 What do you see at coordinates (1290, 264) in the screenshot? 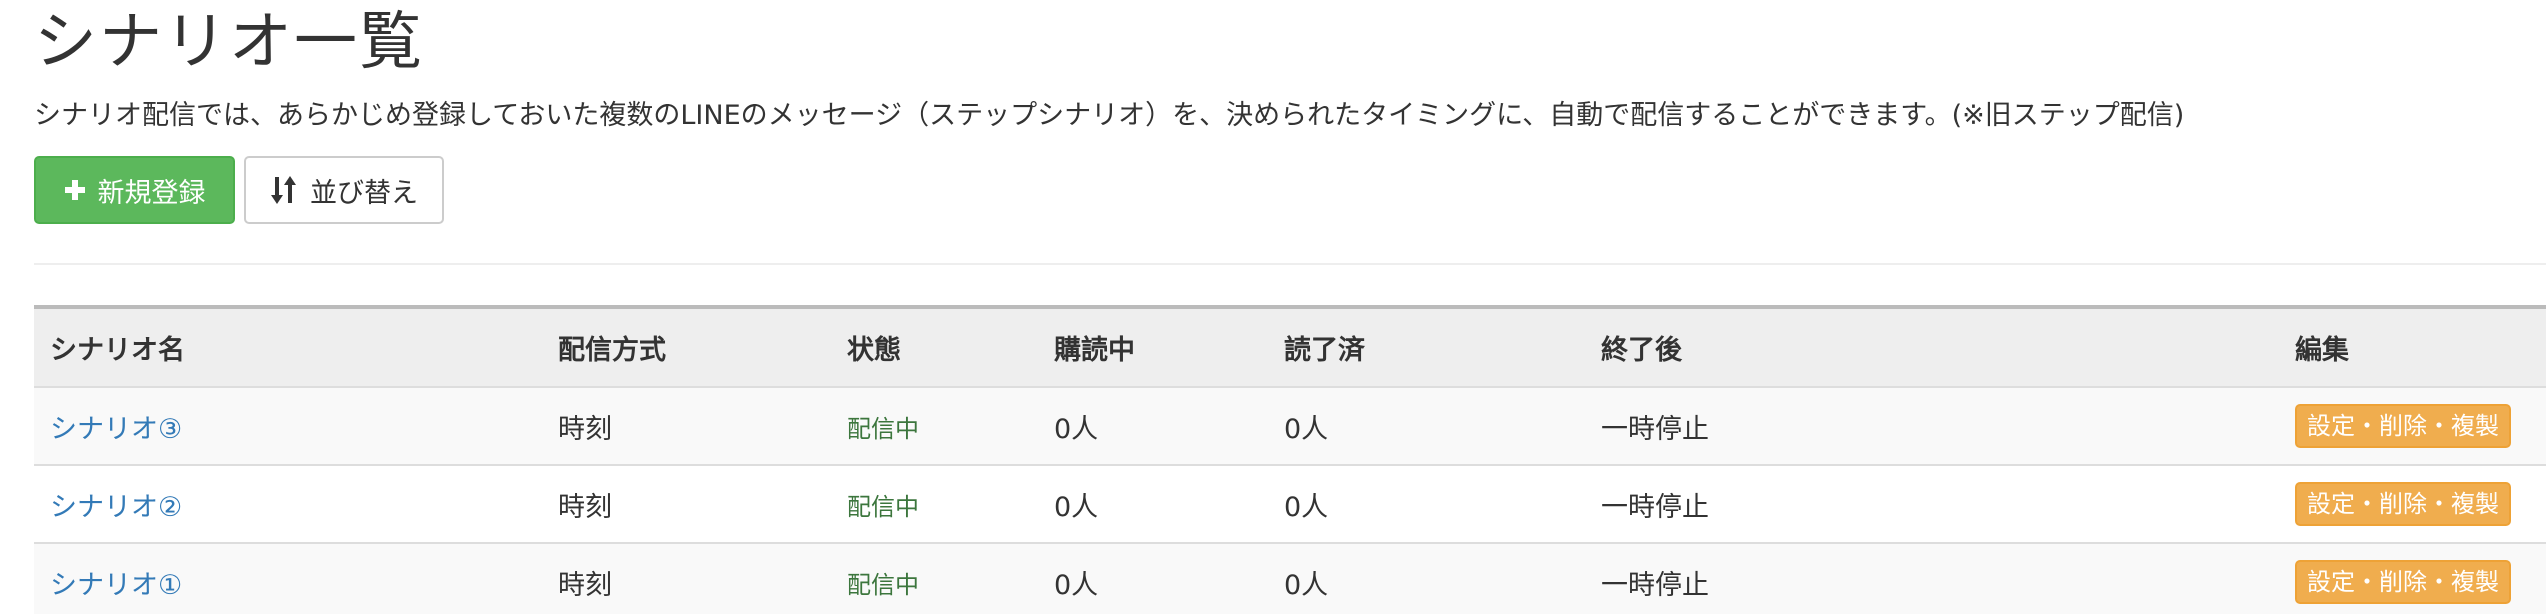
I see `section-divider` at bounding box center [1290, 264].